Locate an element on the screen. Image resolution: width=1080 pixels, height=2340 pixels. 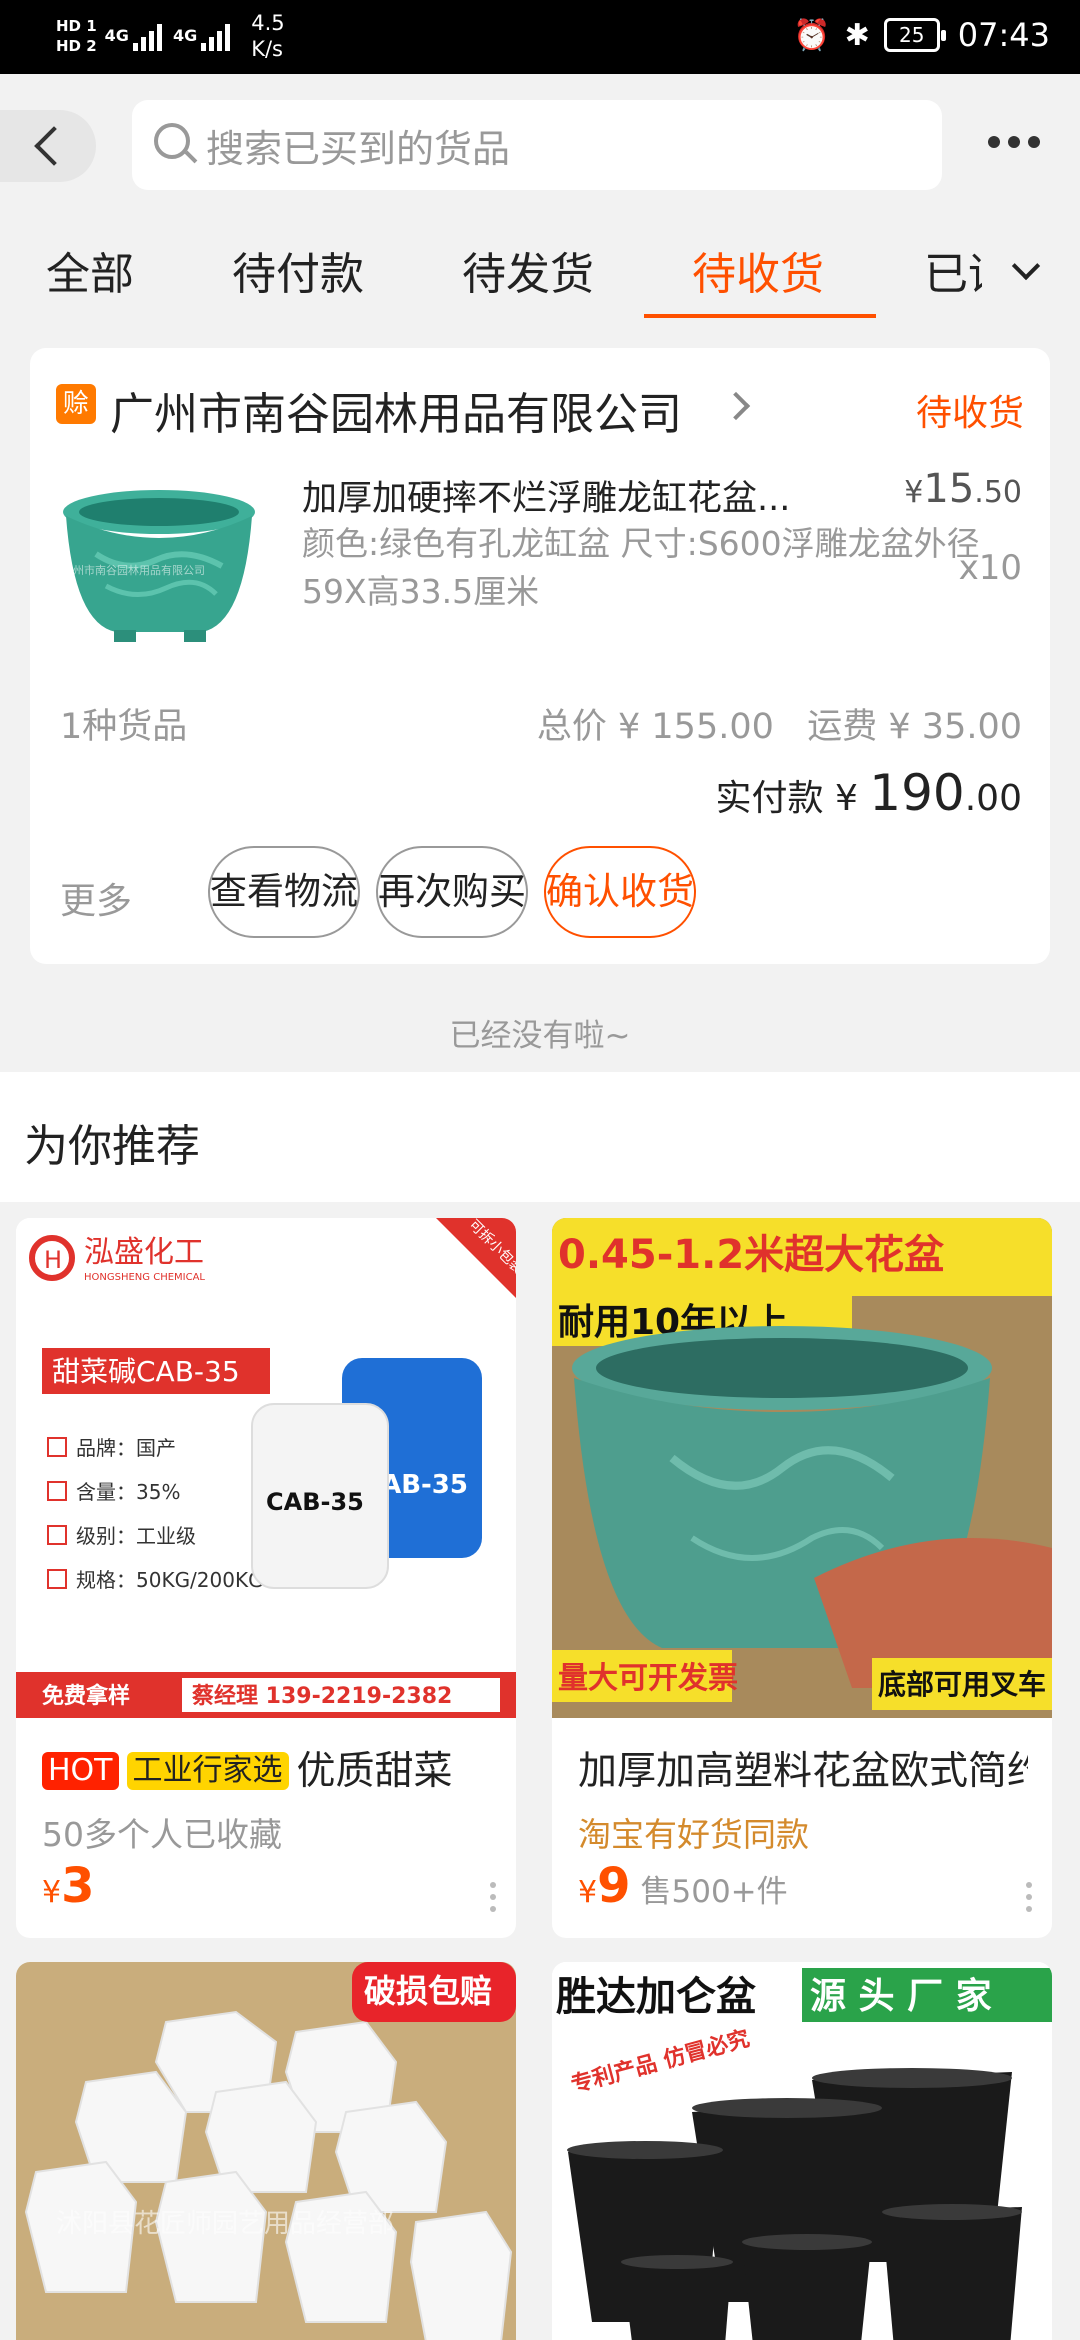
sim-labels: HD 1 HD 2 is located at coordinates (76, 36).